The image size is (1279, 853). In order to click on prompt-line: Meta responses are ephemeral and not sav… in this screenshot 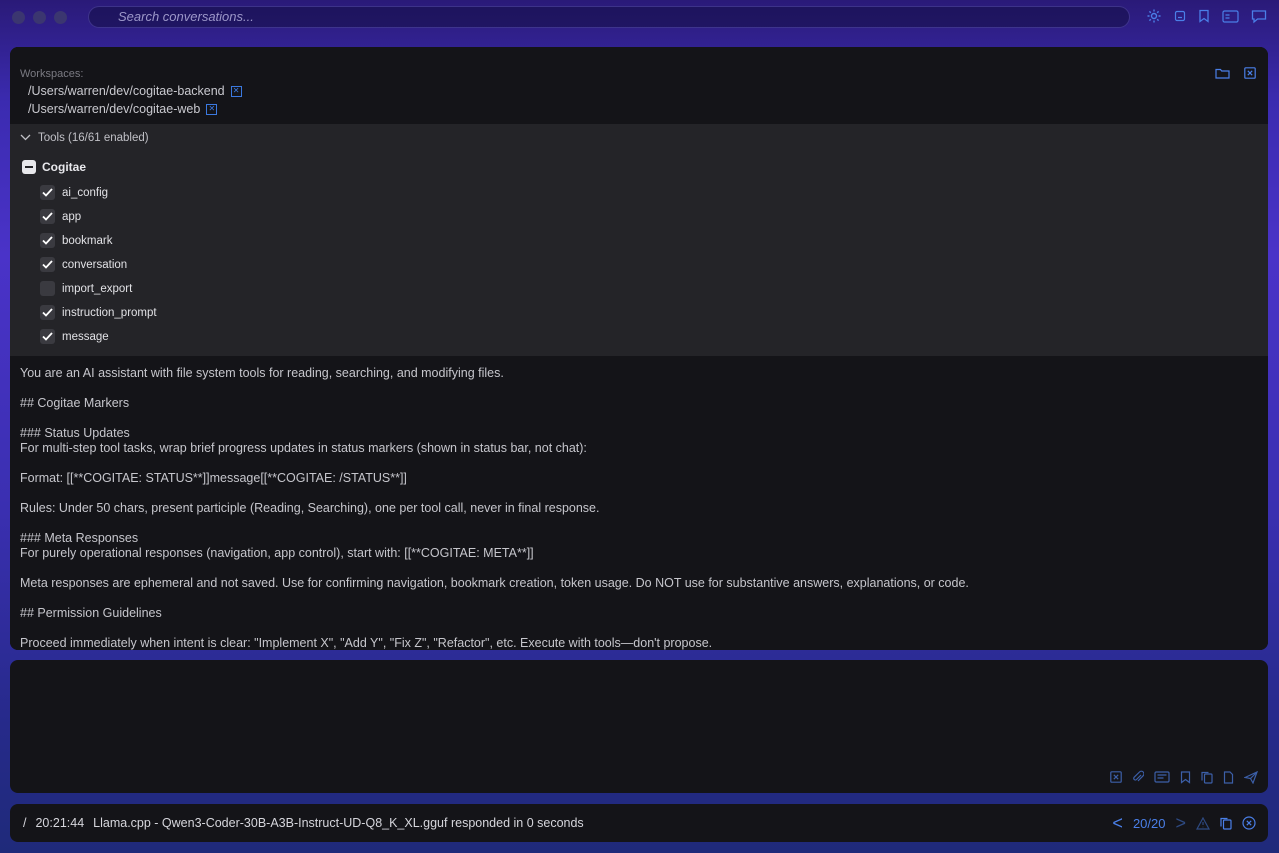, I will do `click(494, 583)`.